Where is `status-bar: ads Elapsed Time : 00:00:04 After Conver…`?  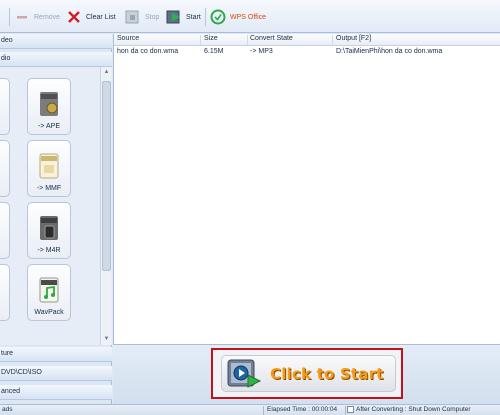 status-bar: ads Elapsed Time : 00:00:04 After Conver… is located at coordinates (250, 409).